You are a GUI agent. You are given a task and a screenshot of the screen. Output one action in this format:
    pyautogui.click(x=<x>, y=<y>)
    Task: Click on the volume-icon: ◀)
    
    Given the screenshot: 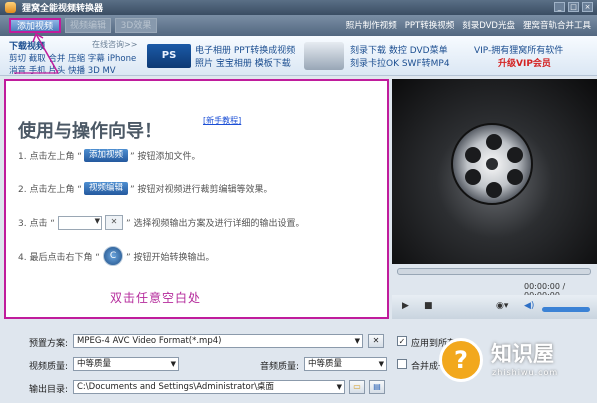 What is the action you would take?
    pyautogui.click(x=529, y=306)
    